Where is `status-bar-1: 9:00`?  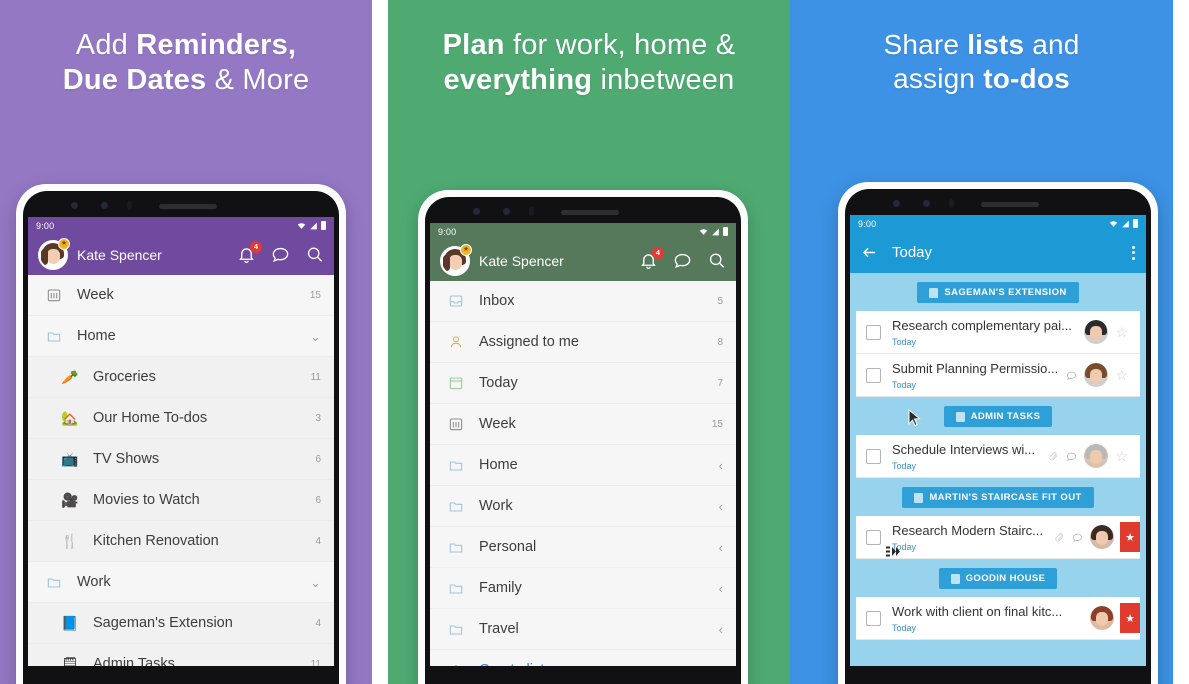 status-bar-1: 9:00 is located at coordinates (181, 225).